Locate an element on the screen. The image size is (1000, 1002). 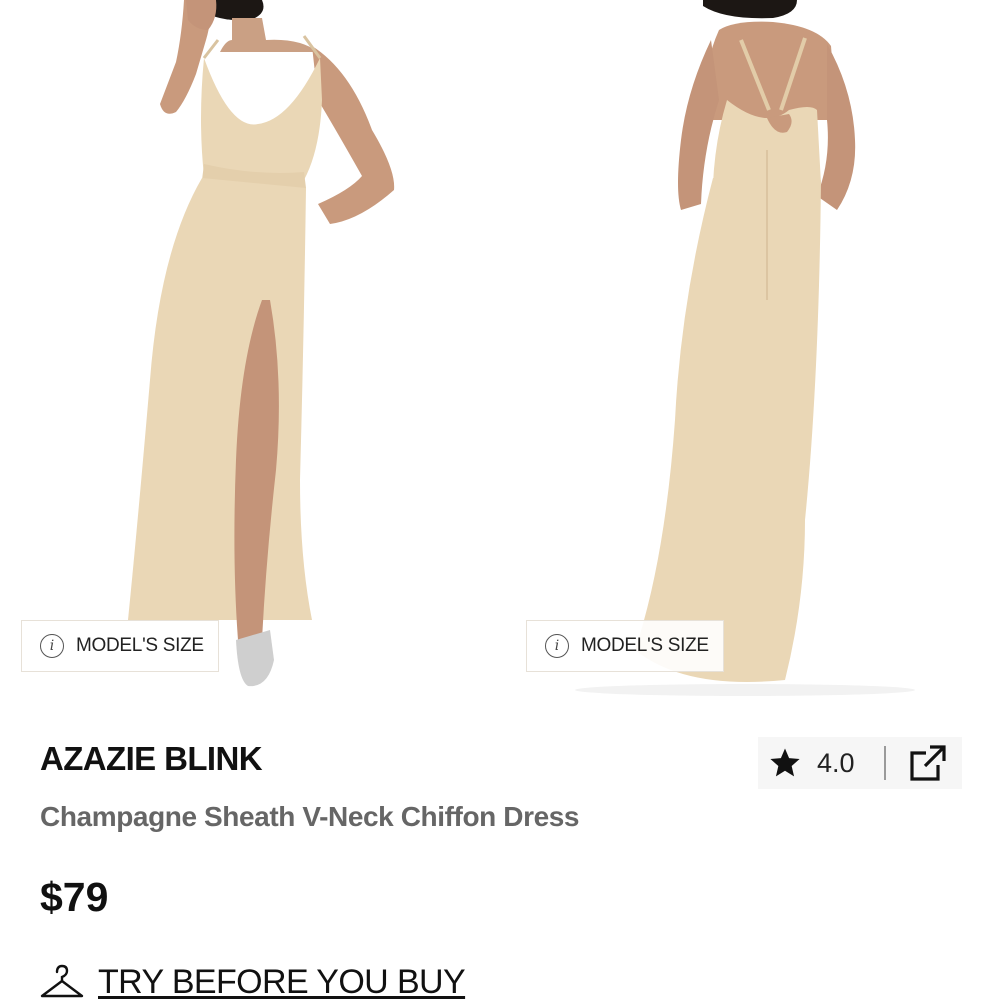
rating-share-bar: 4.0 is located at coordinates (860, 763).